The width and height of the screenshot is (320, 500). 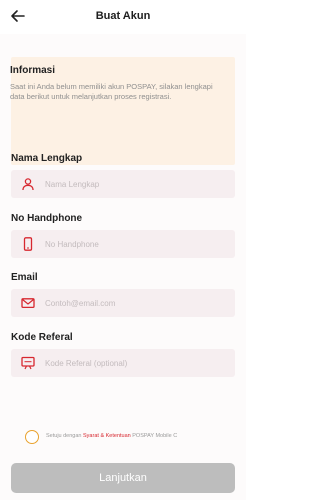 I want to click on name-label: Nama Lengkap, so click(x=47, y=158).